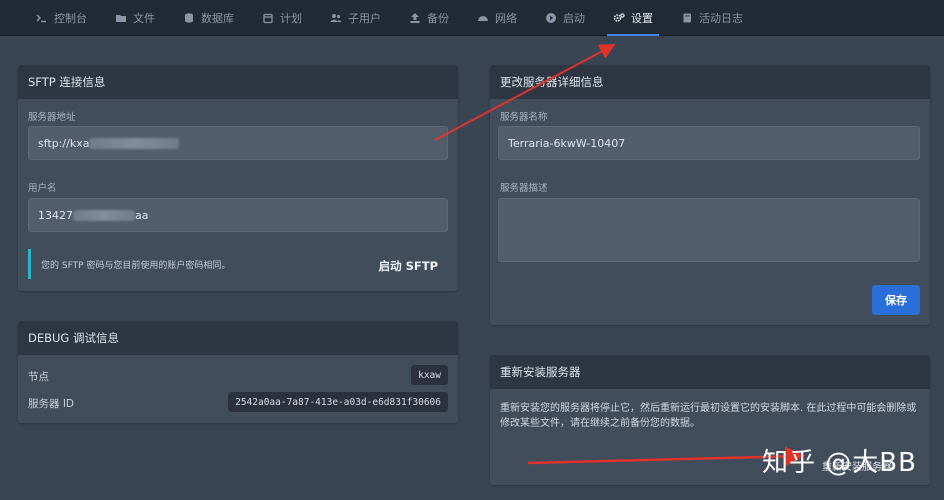 This screenshot has height=500, width=944. I want to click on tab-backups: 备份, so click(429, 18).